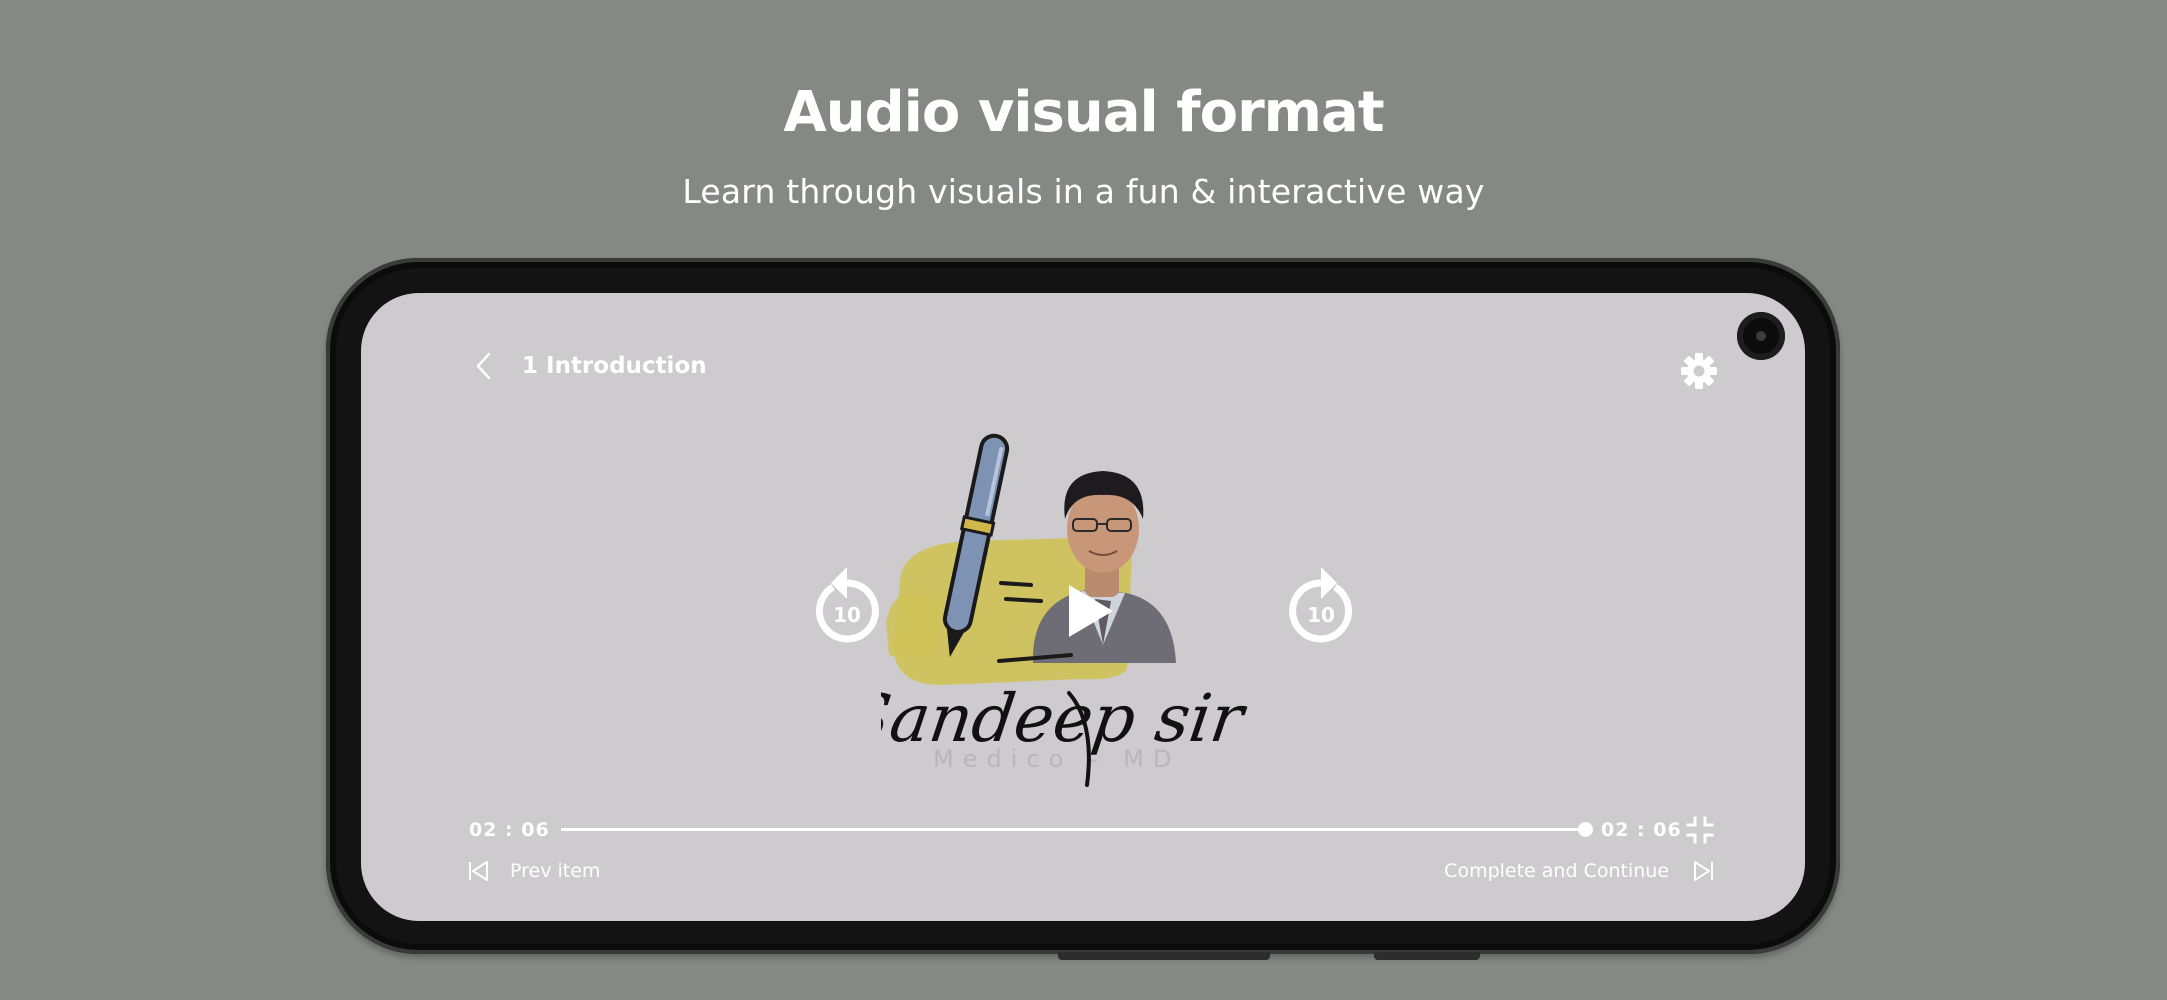  I want to click on skip-previous-icon, so click(478, 871).